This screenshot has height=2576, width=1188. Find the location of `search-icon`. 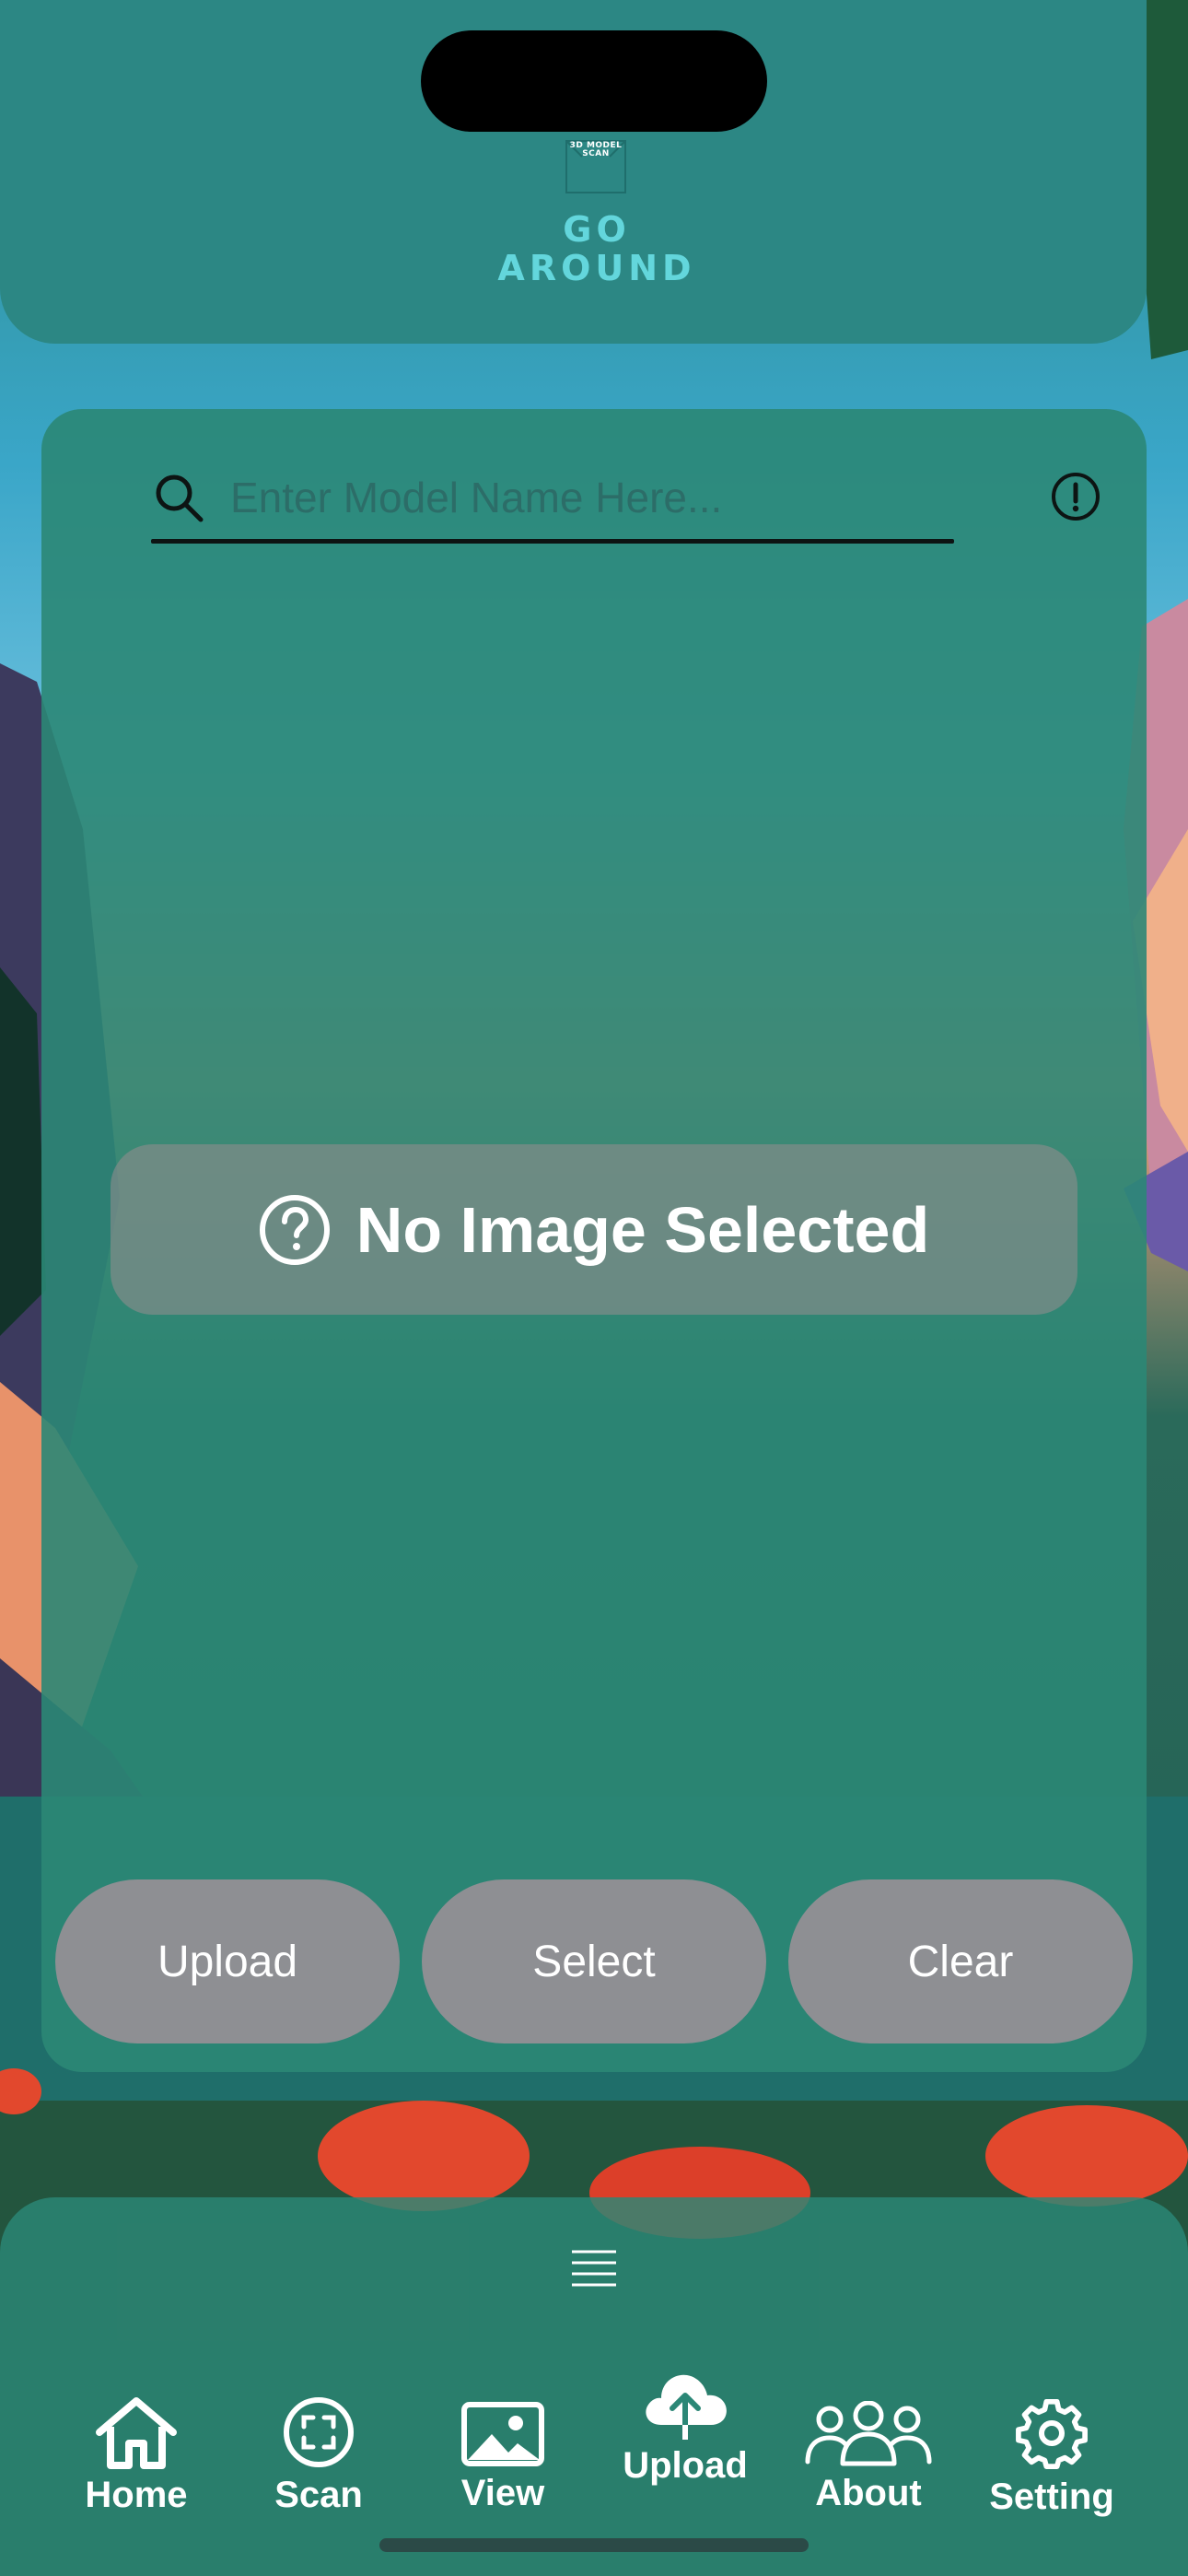

search-icon is located at coordinates (180, 498).